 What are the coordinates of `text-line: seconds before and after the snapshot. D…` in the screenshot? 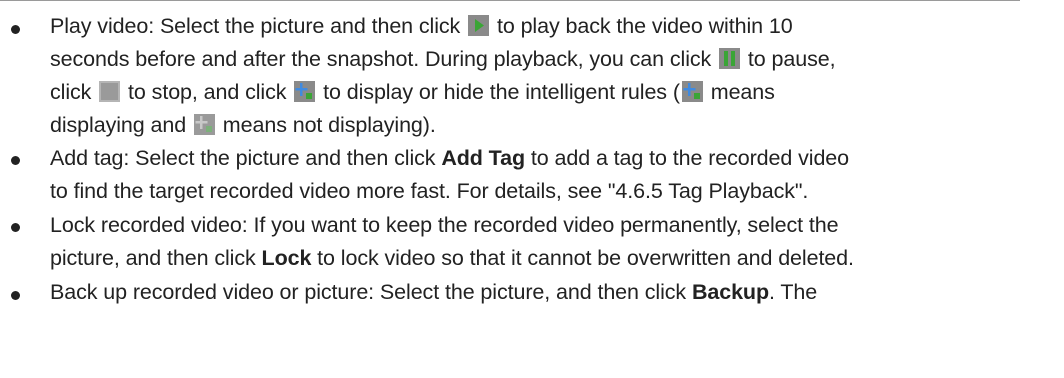 It's located at (443, 59).